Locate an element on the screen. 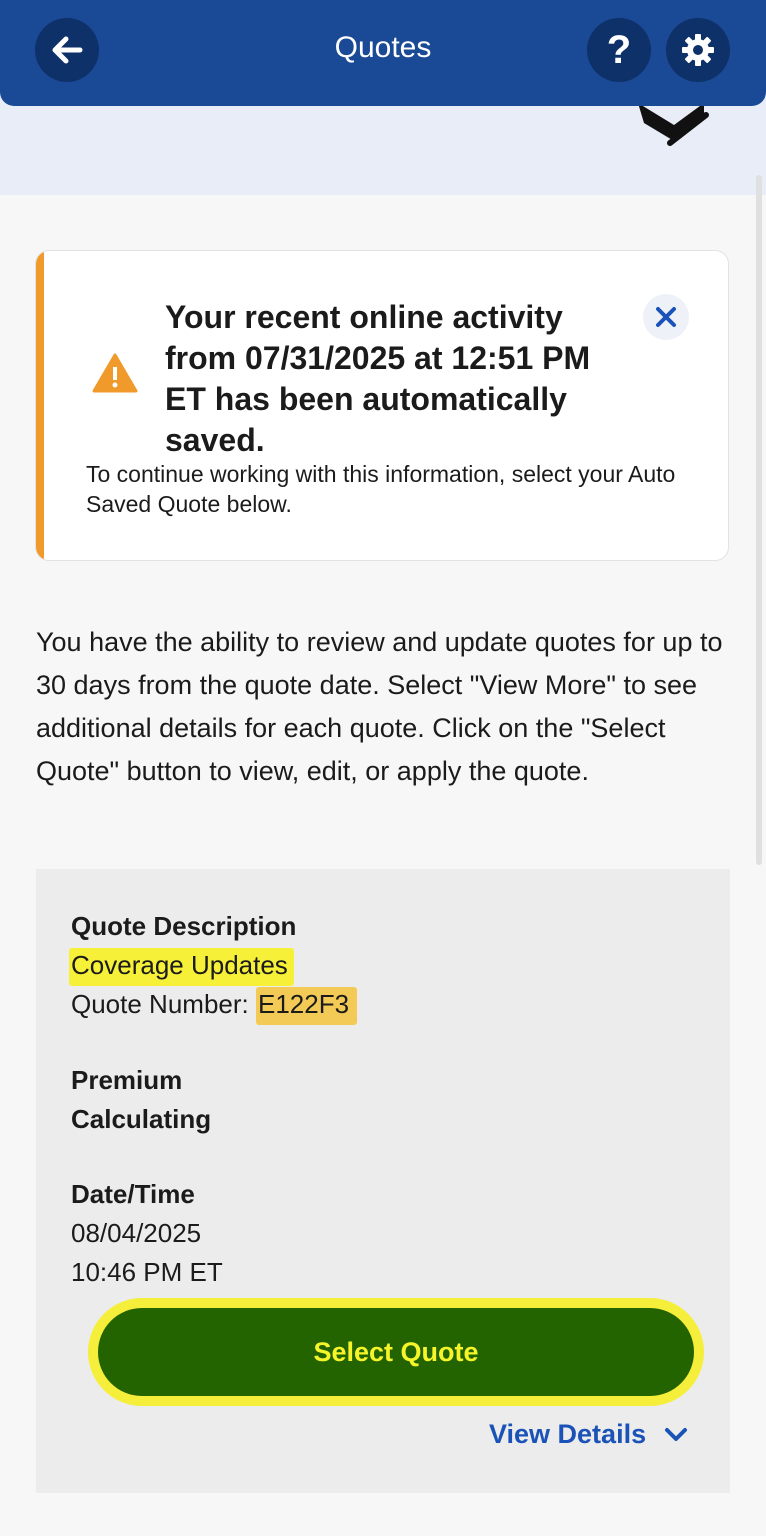 This screenshot has width=766, height=1536. quote-description-text: Coverage Updates is located at coordinates (181, 967).